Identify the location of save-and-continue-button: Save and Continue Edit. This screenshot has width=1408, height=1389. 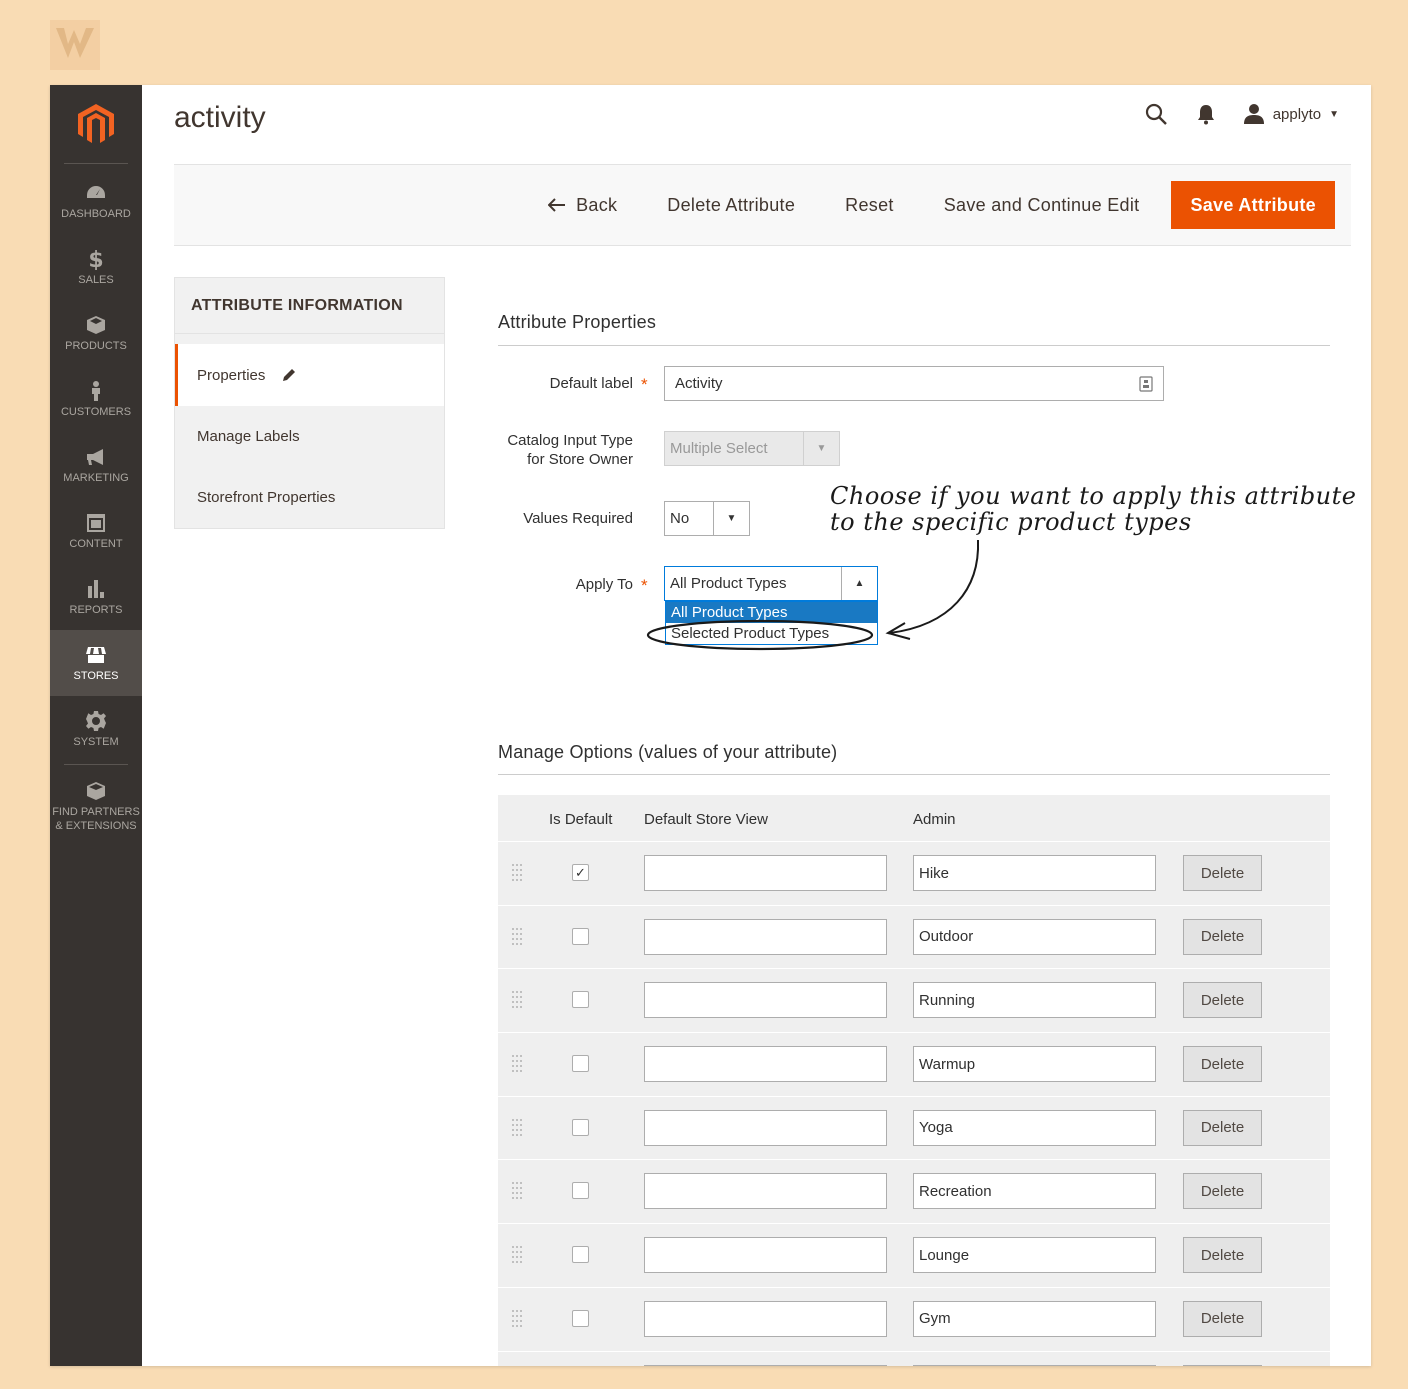
(1042, 205).